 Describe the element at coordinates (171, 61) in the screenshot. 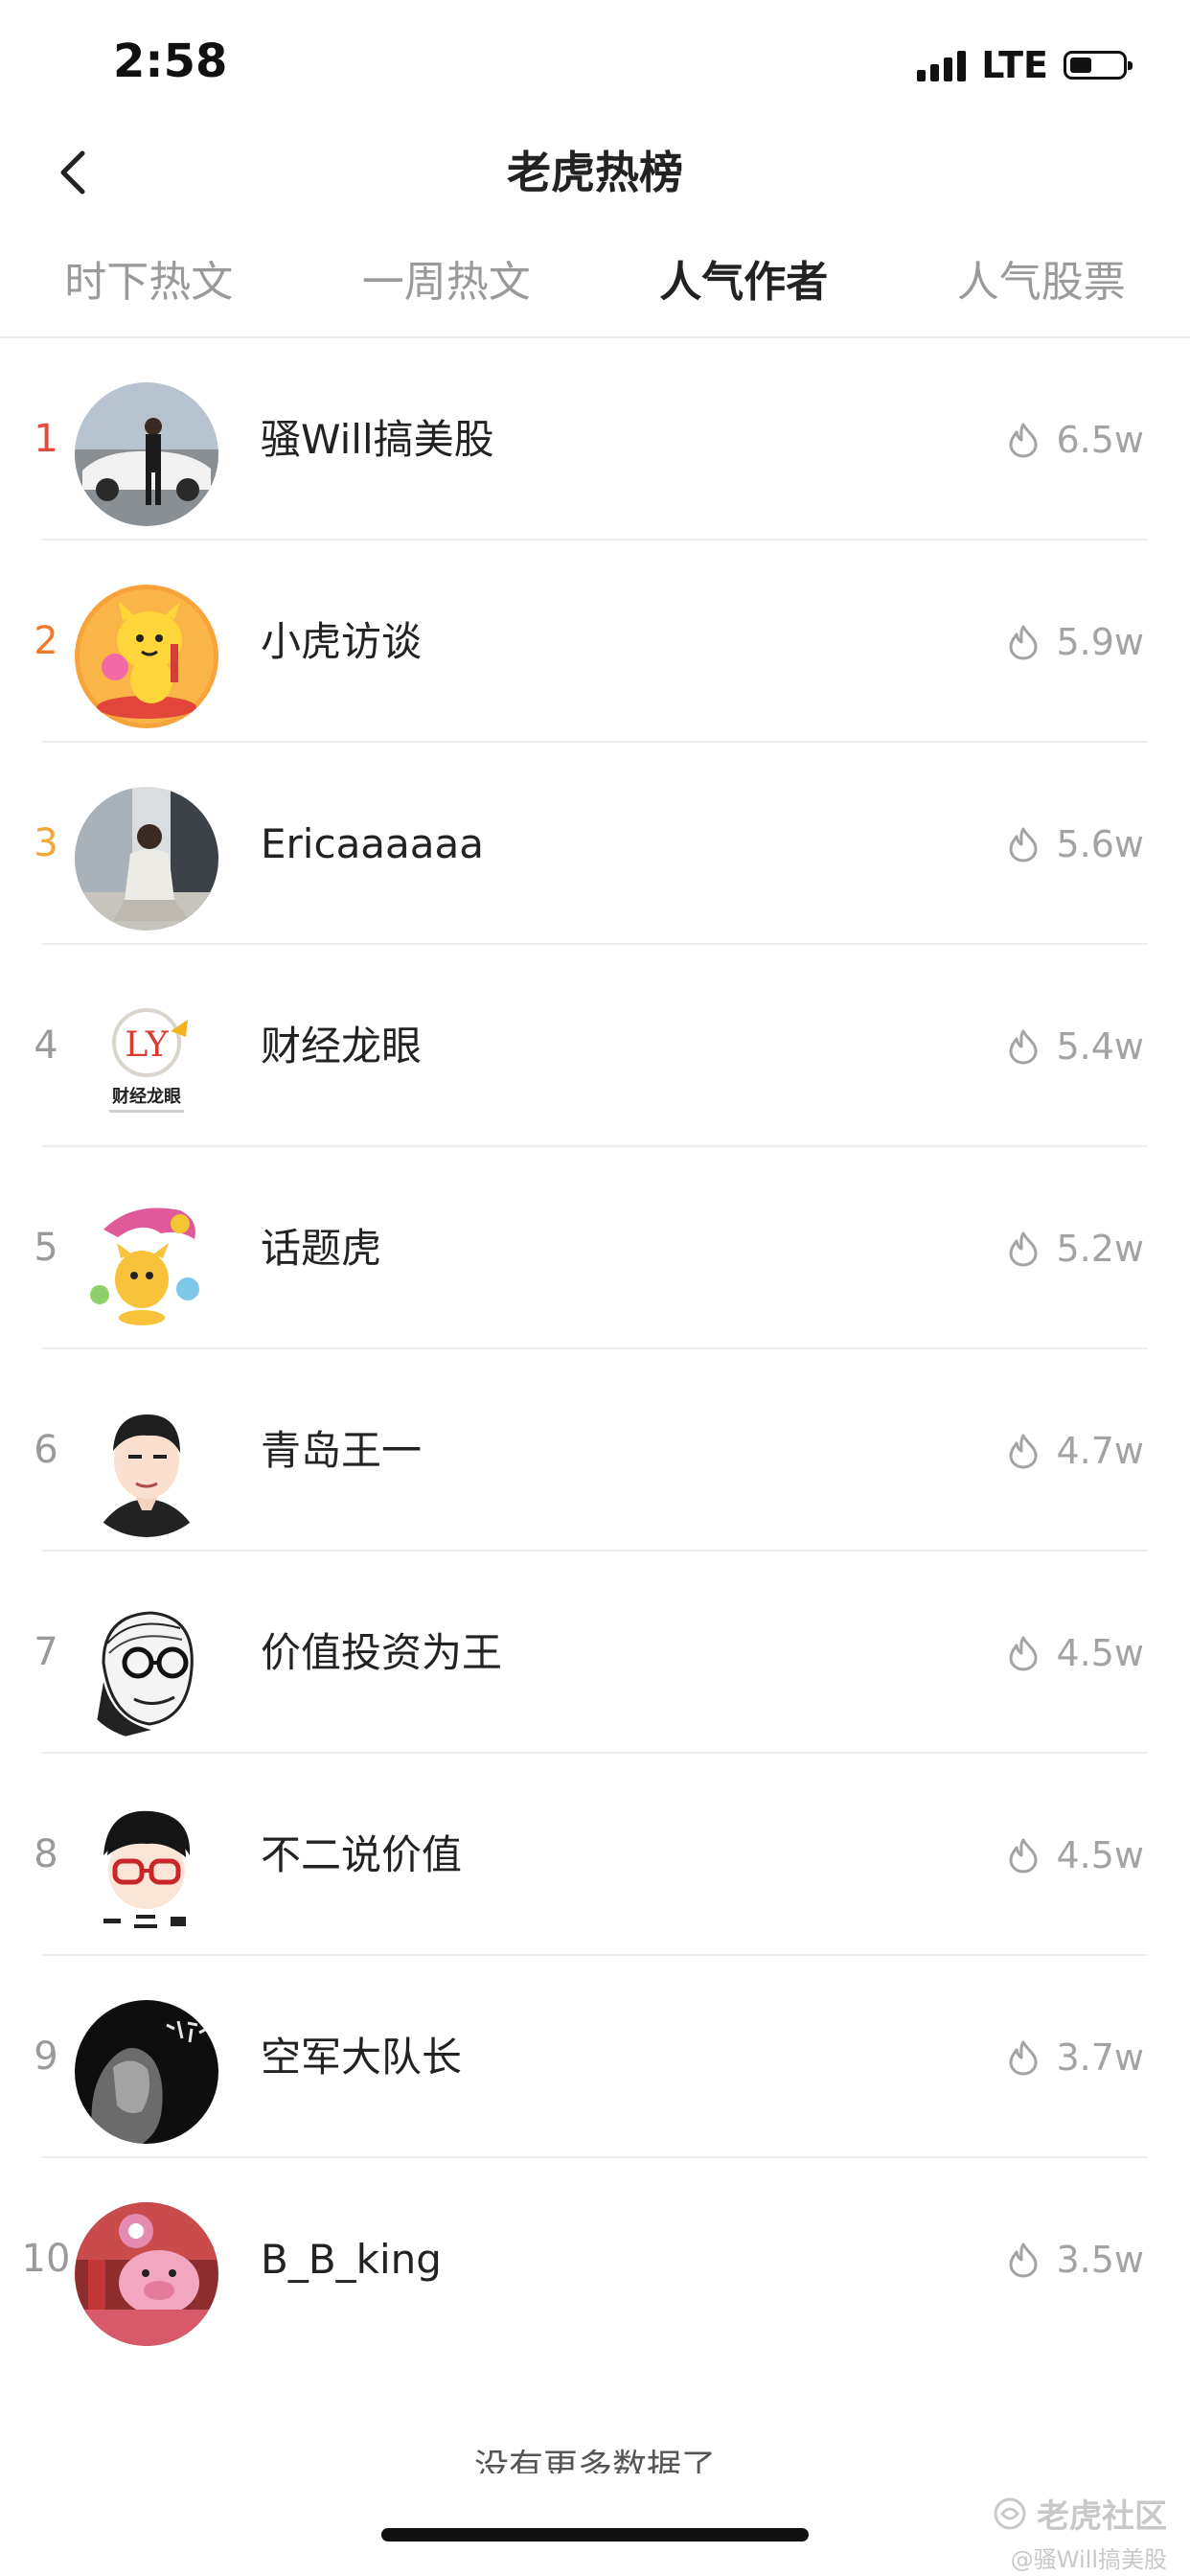

I see `status-time: 2:58` at that location.